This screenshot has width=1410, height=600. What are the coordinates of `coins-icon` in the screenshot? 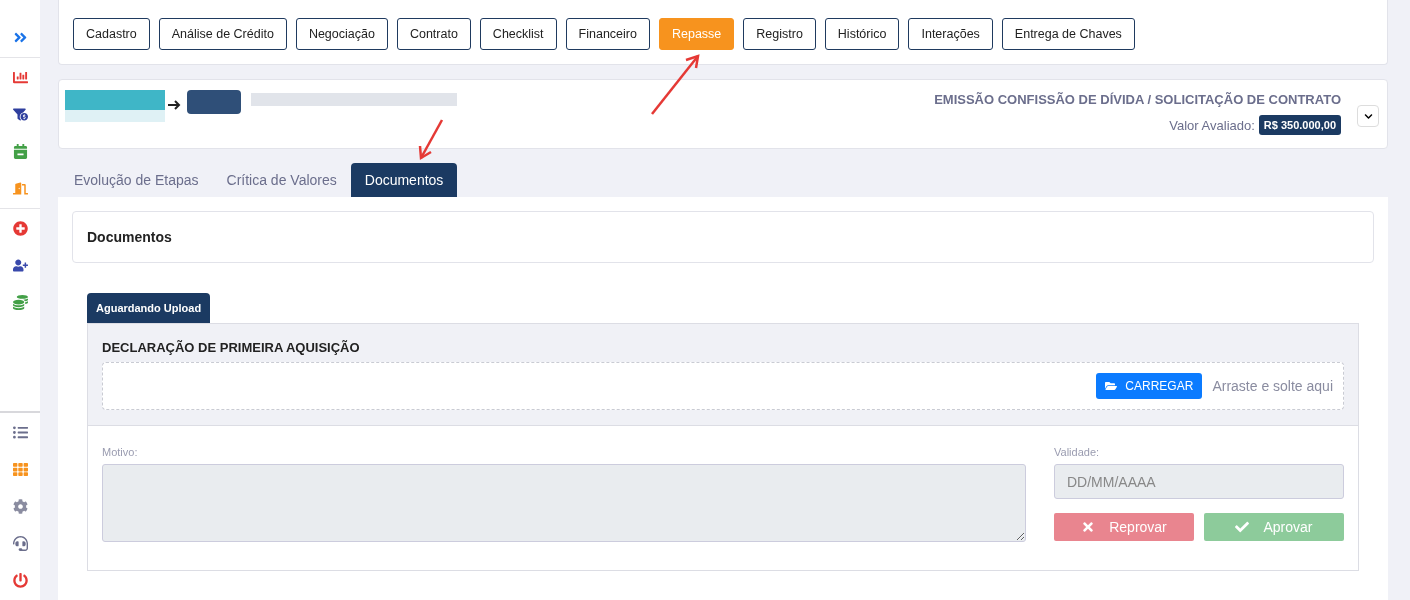 It's located at (20, 302).